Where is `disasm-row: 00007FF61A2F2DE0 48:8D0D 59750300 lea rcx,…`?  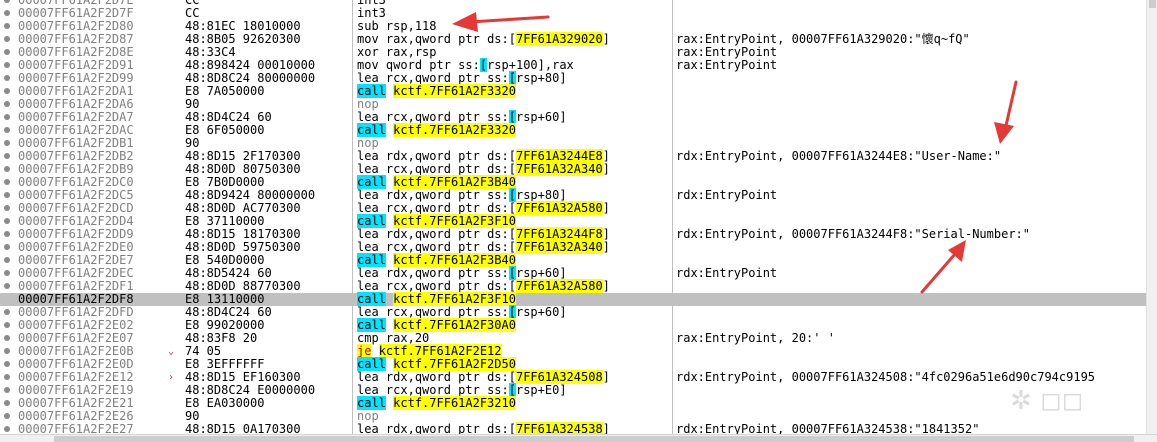
disasm-row: 00007FF61A2F2DE0 48:8D0D 59750300 lea rcx,… is located at coordinates (573, 247).